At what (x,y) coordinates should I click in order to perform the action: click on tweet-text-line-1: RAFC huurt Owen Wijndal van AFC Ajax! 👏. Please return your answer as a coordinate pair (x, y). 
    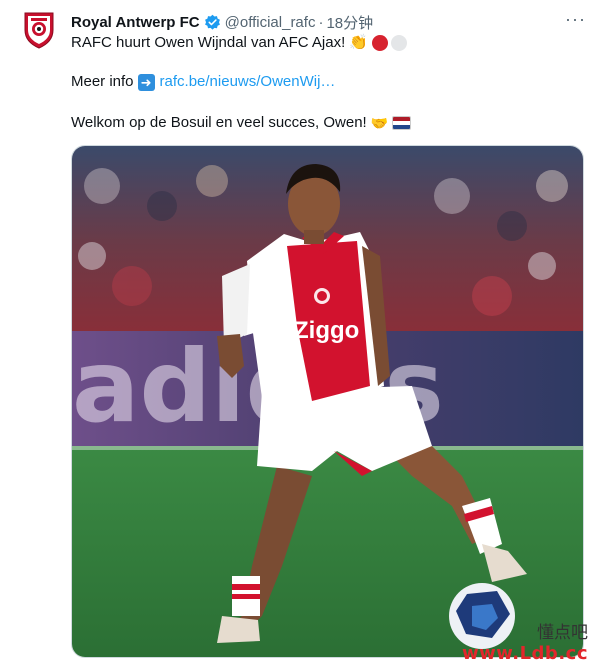
    Looking at the image, I should click on (239, 43).